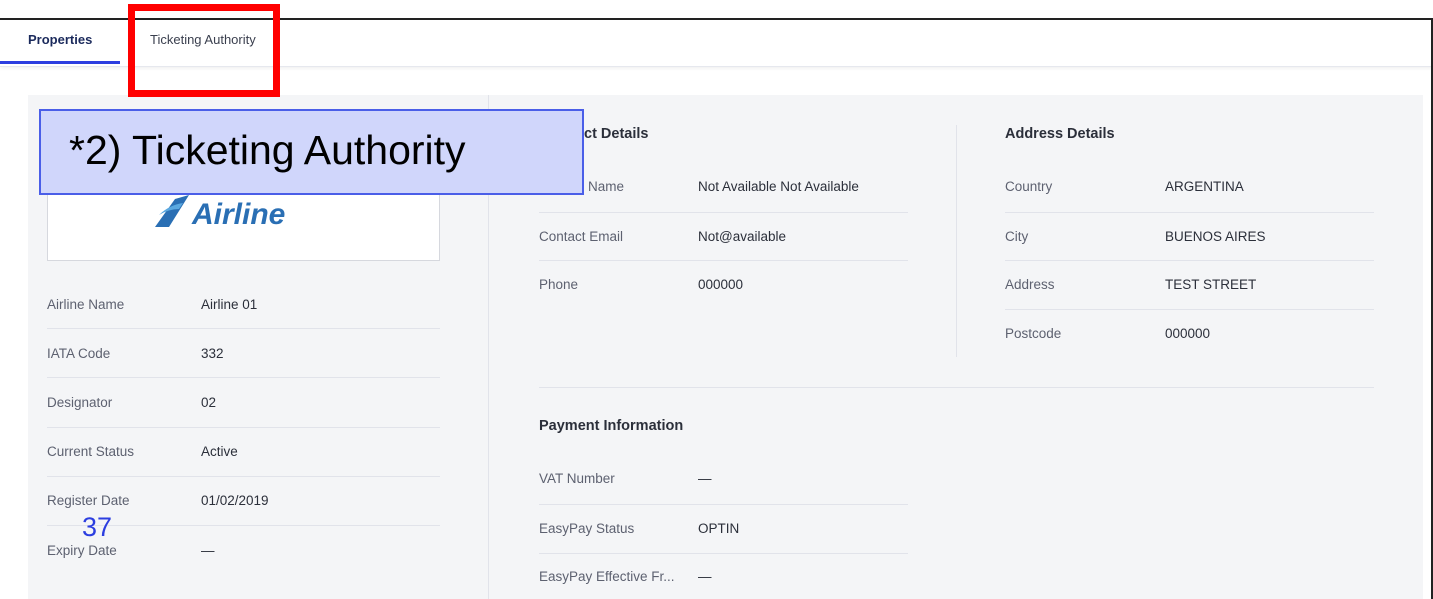  What do you see at coordinates (721, 284) in the screenshot?
I see `phone-value: 000000` at bounding box center [721, 284].